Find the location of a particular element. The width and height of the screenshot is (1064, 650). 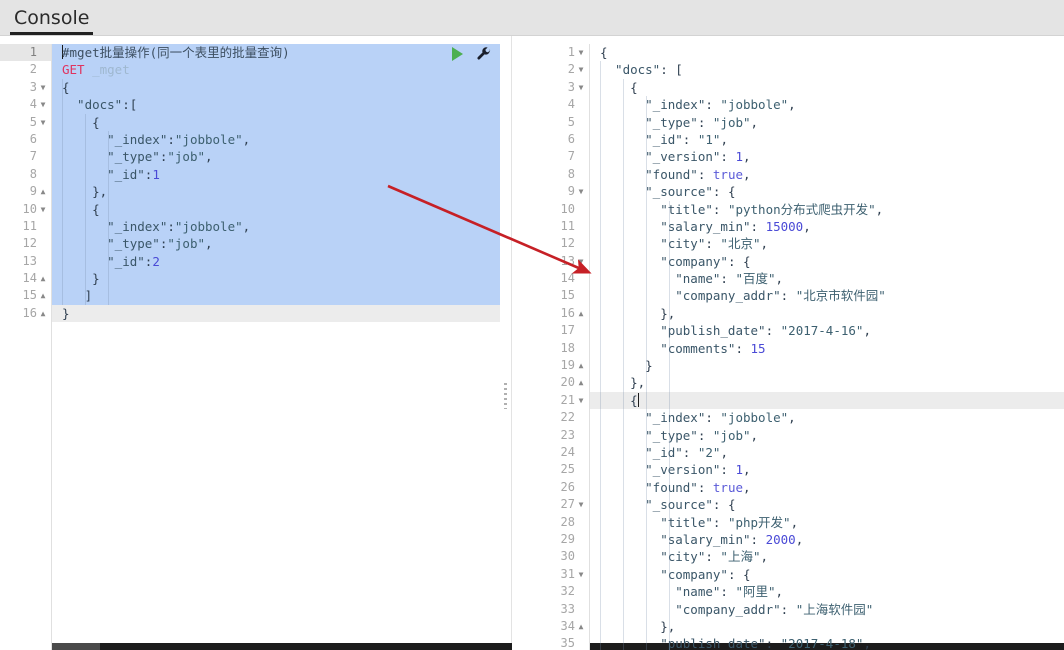

response-line-number: 16 is located at coordinates (550, 313).